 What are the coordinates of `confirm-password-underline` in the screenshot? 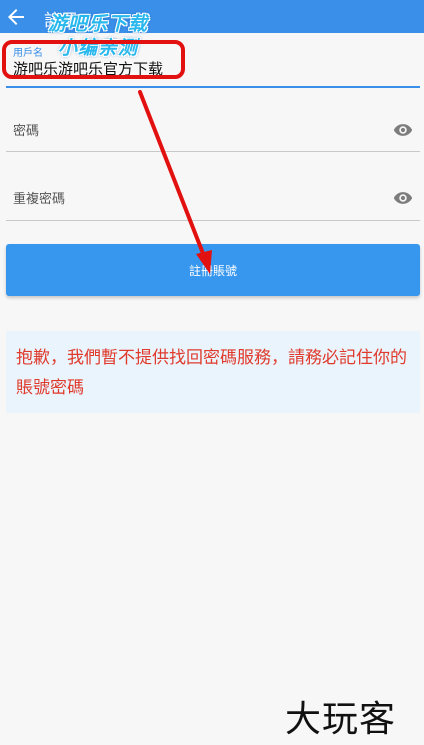 It's located at (213, 220).